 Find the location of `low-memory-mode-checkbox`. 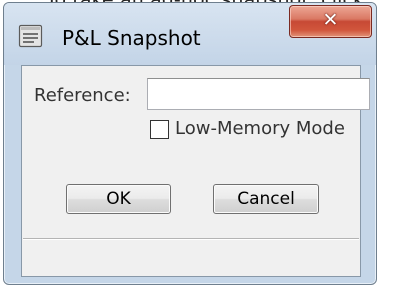

low-memory-mode-checkbox is located at coordinates (159, 129).